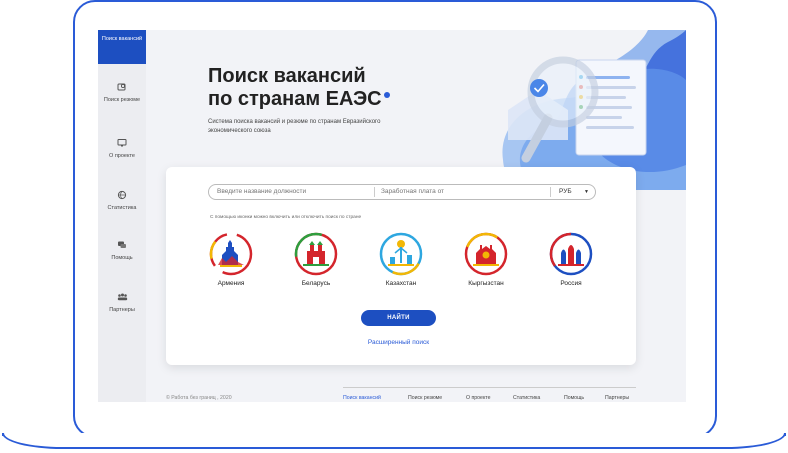 This screenshot has height=453, width=788. I want to click on copyright: © Работа без границ , 2020, so click(199, 398).